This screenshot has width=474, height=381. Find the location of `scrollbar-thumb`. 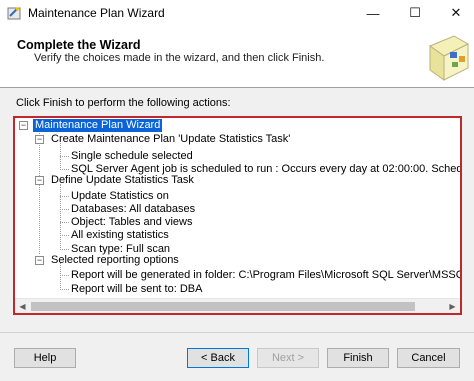

scrollbar-thumb is located at coordinates (223, 306).